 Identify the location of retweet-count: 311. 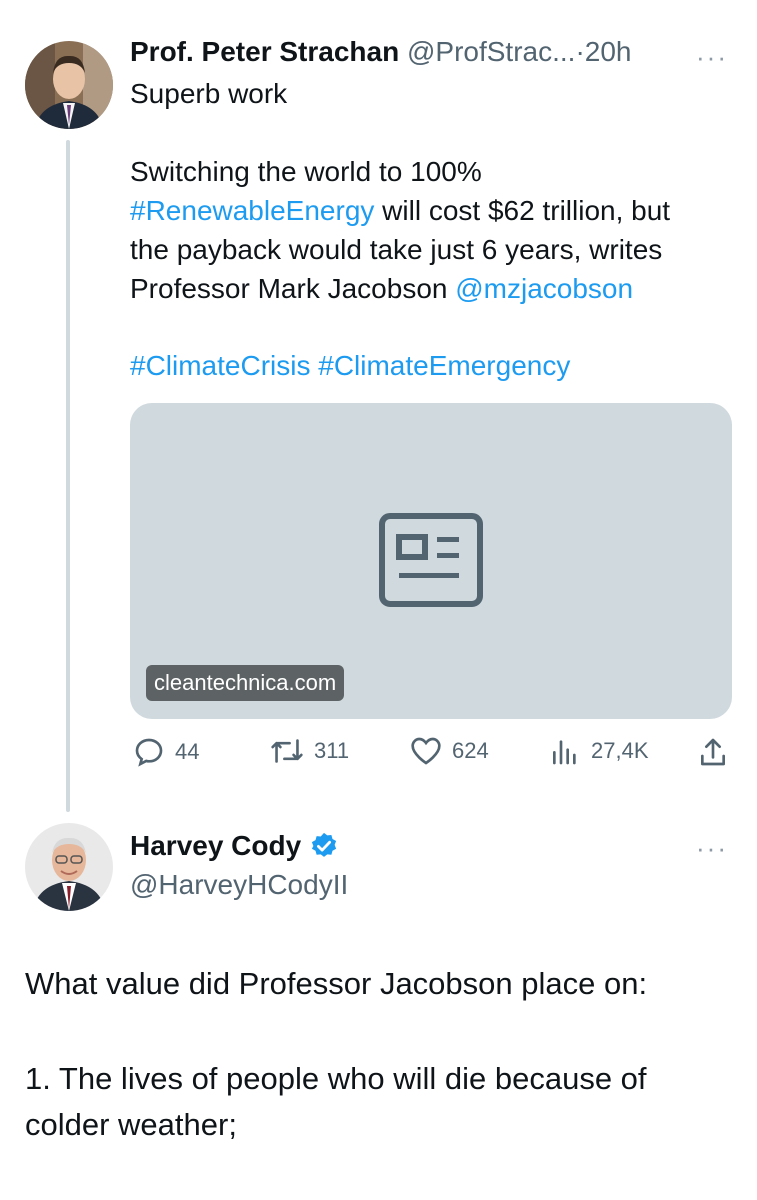
(332, 750).